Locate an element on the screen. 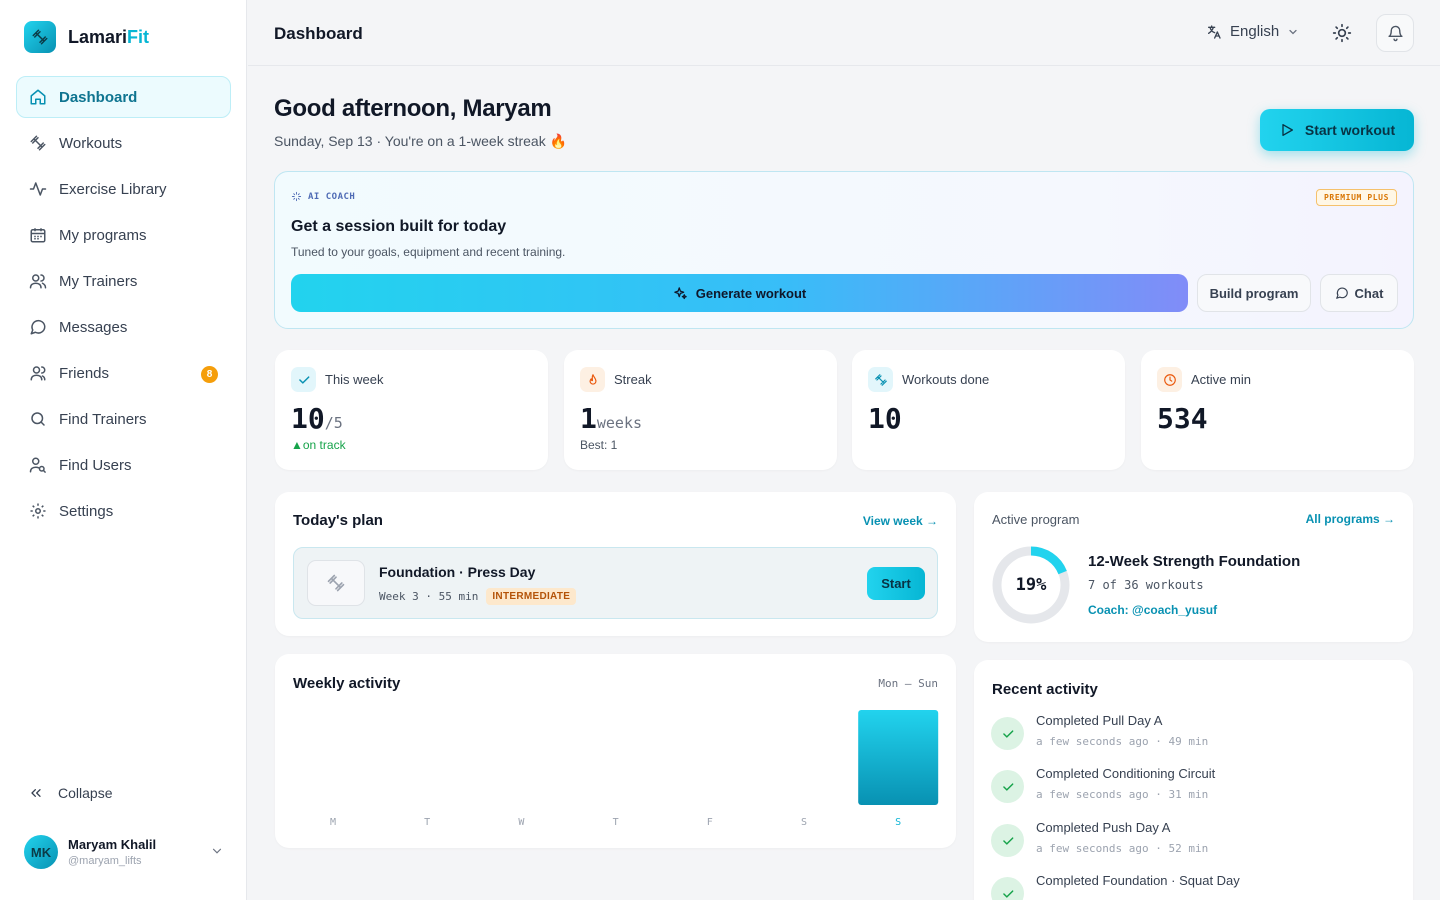 The height and width of the screenshot is (900, 1440). sidebar-item-my-programs: My programs is located at coordinates (123, 235).